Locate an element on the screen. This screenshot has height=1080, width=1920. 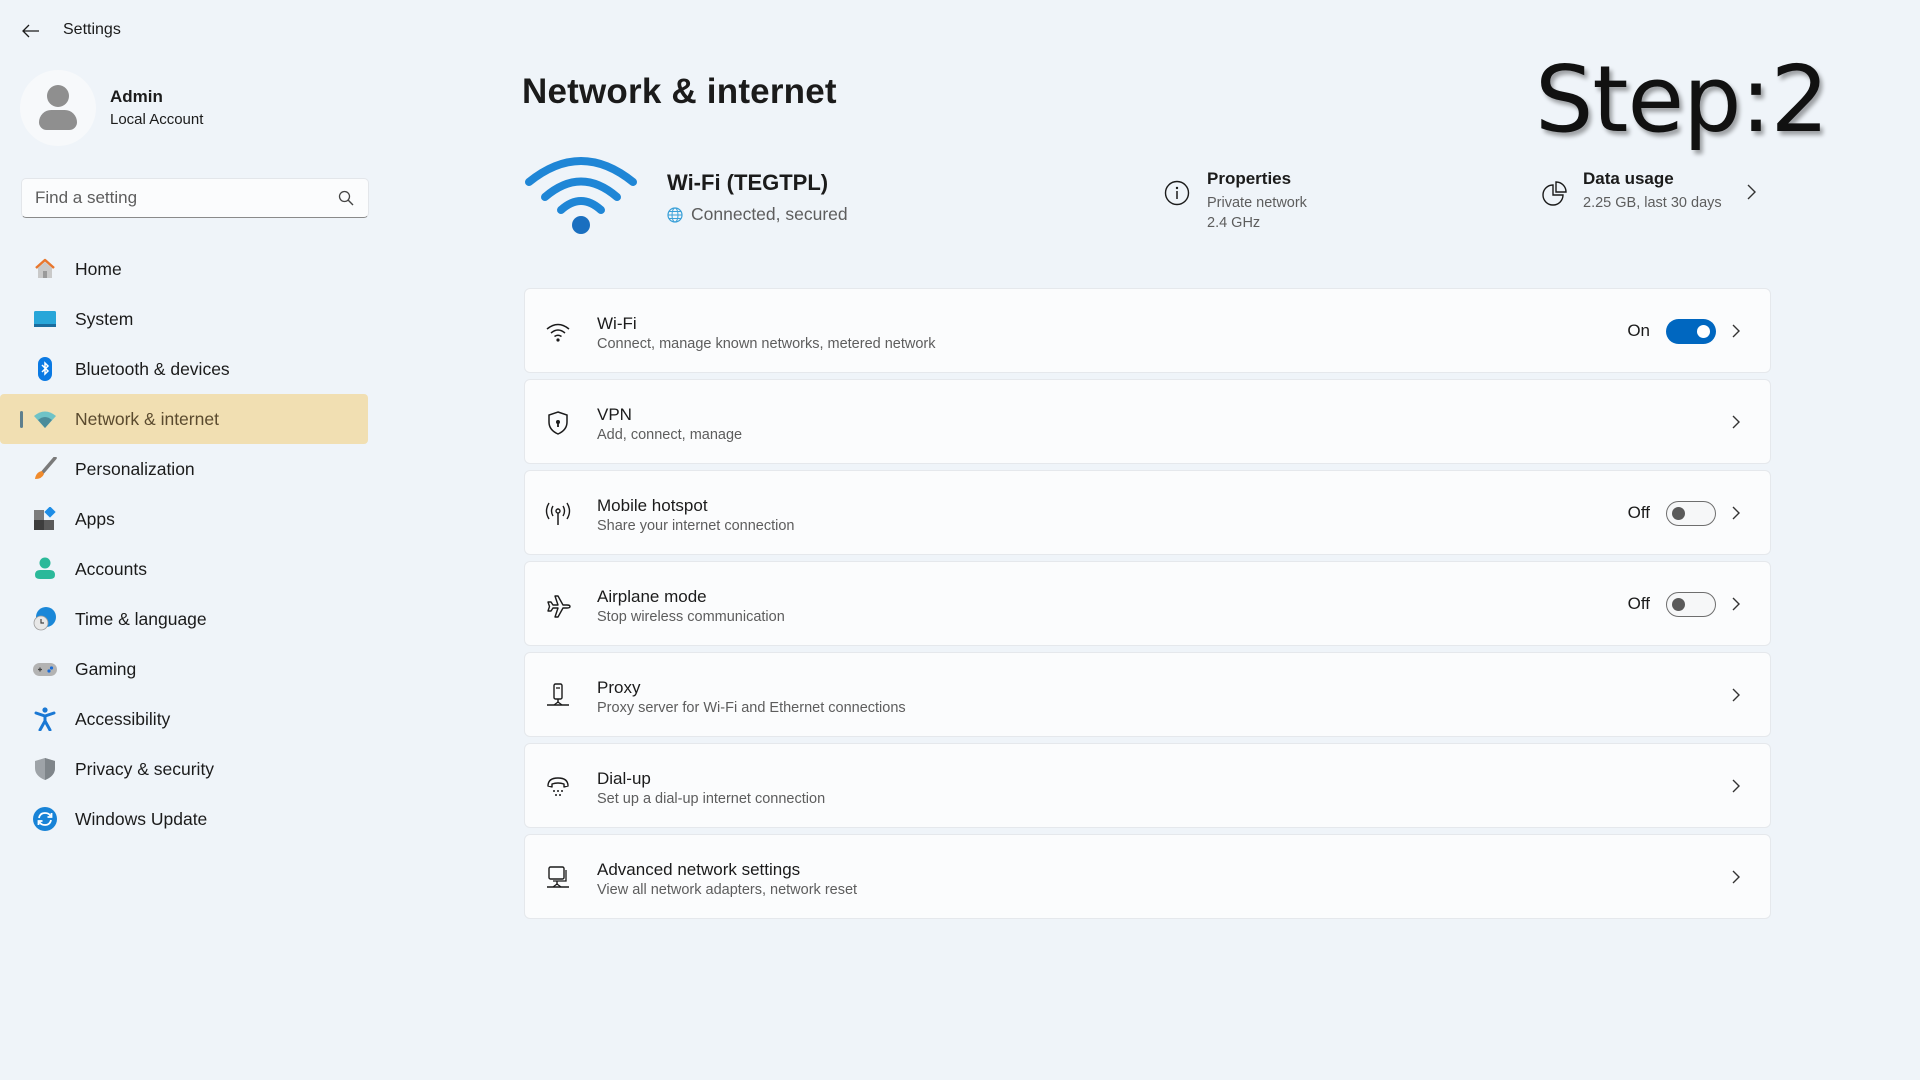
globe-clock-icon is located at coordinates (44, 619).